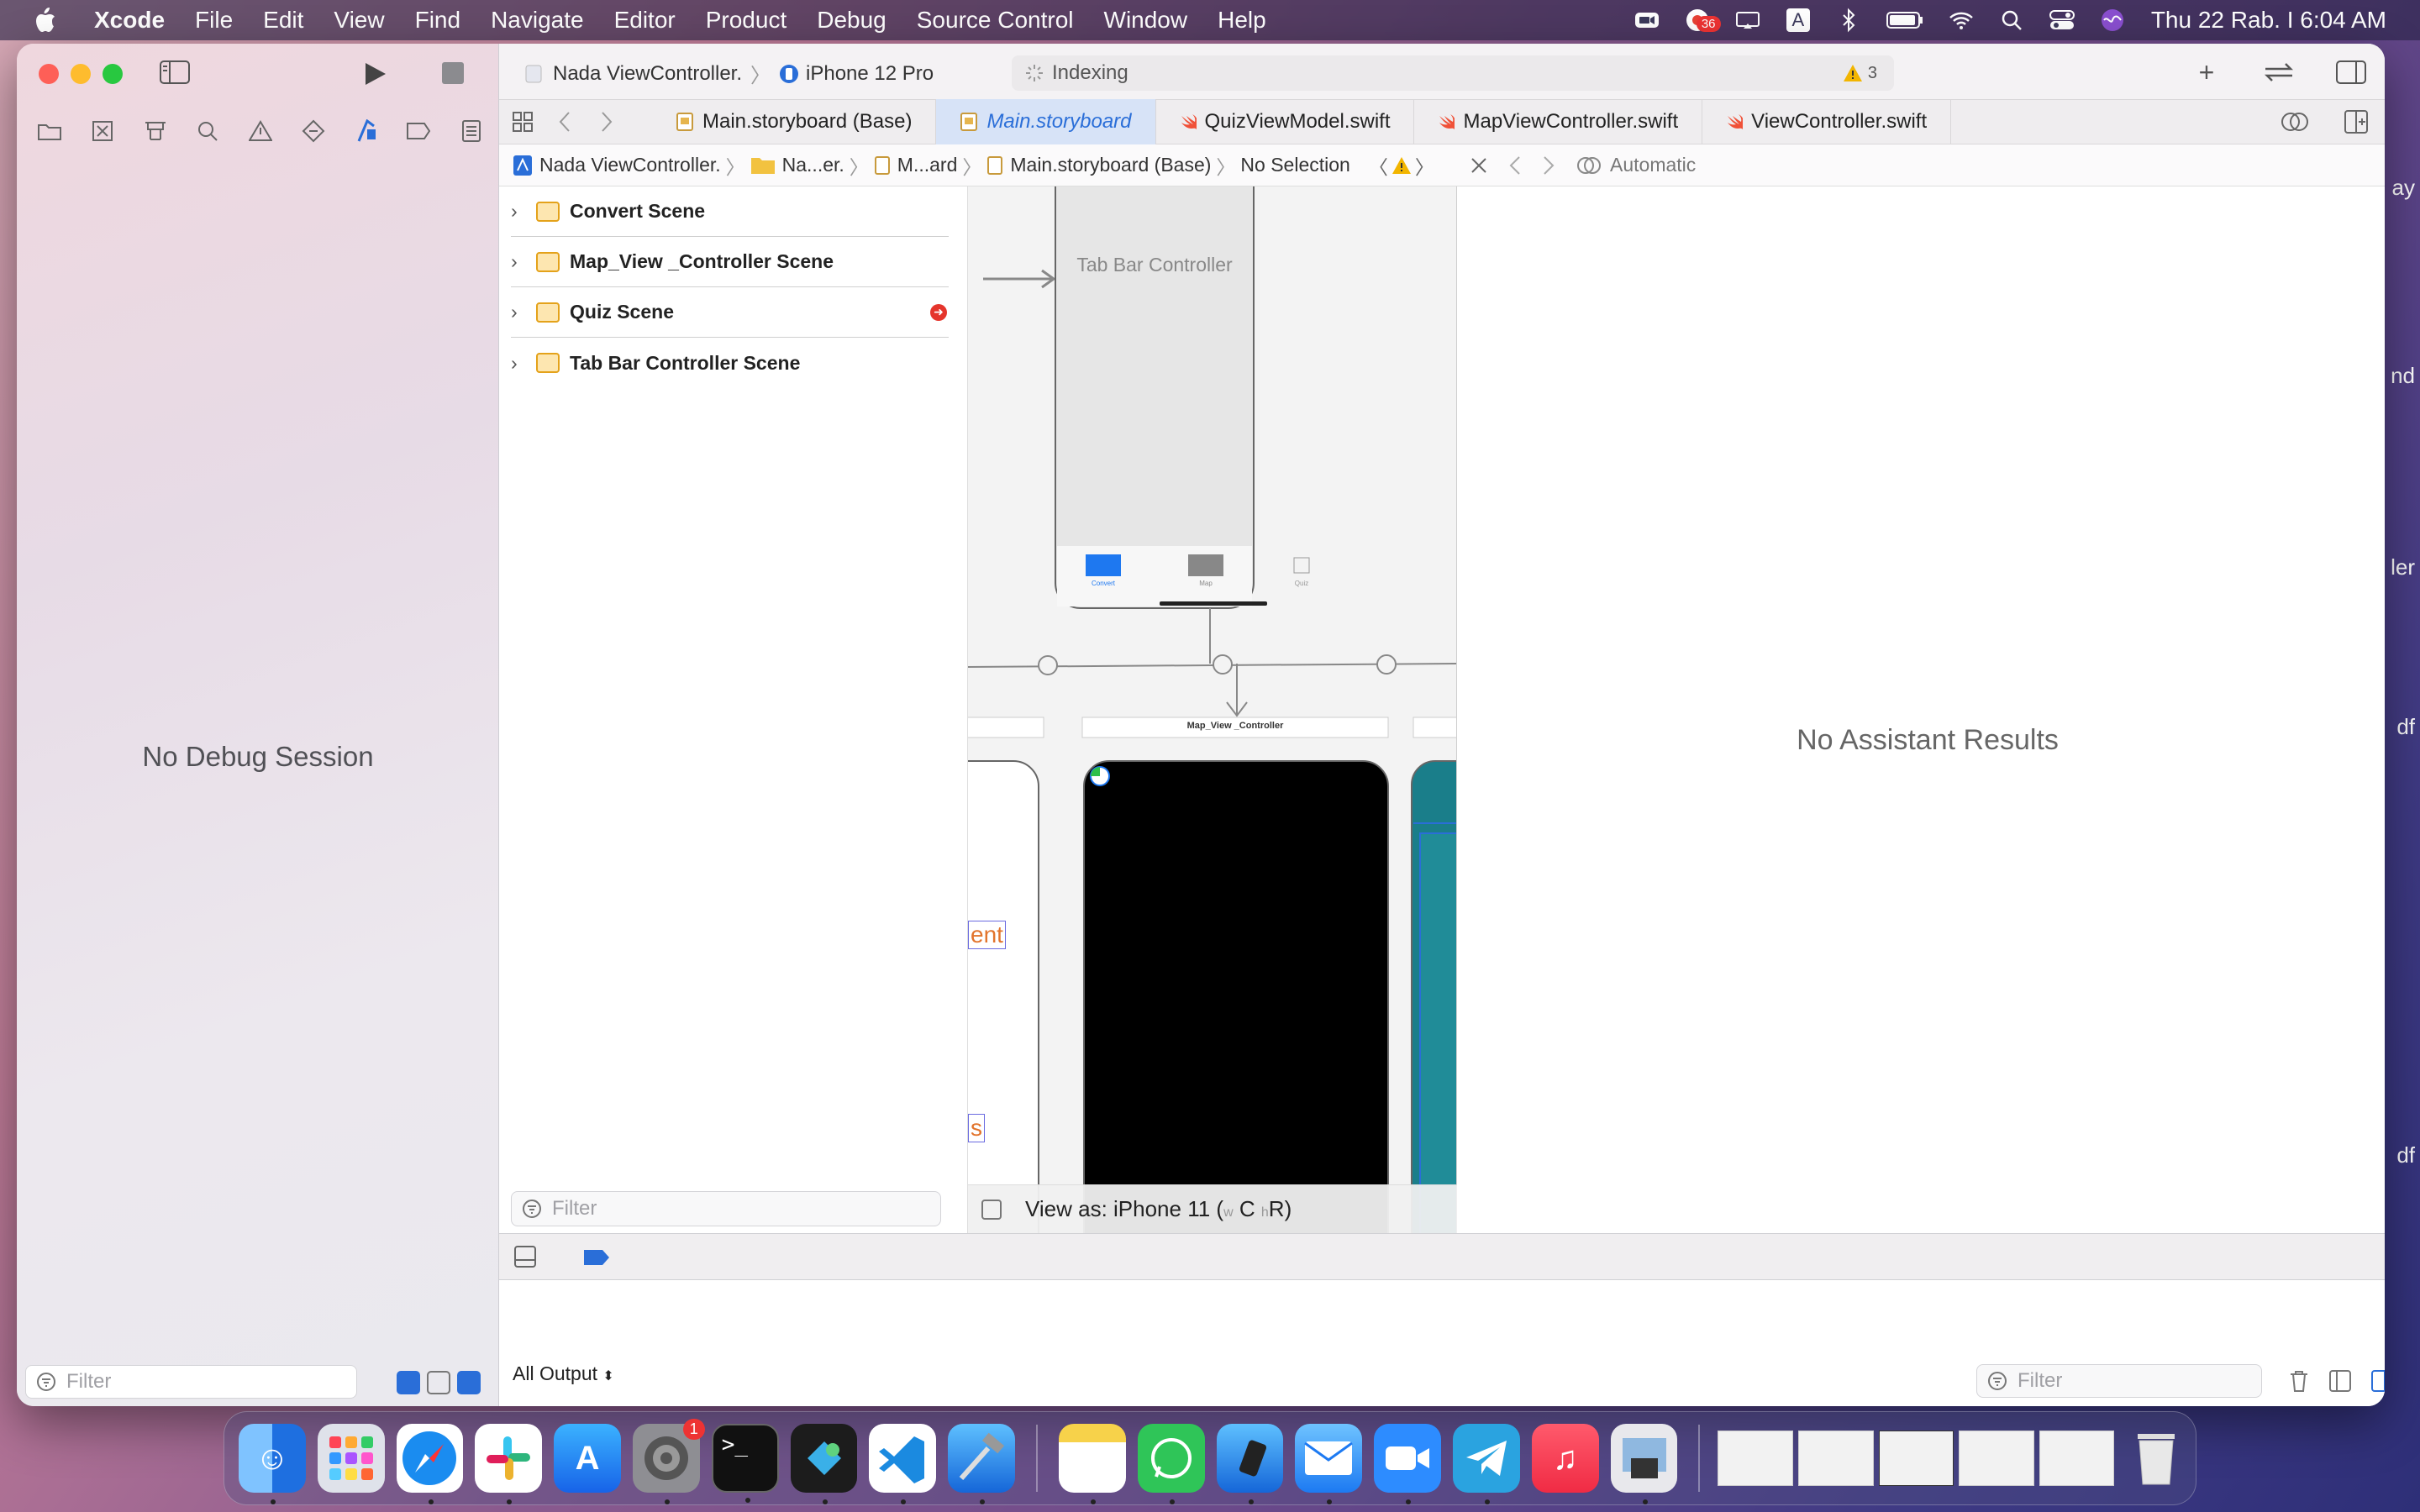  Describe the element at coordinates (430, 1464) in the screenshot. I see `dock-safari` at that location.